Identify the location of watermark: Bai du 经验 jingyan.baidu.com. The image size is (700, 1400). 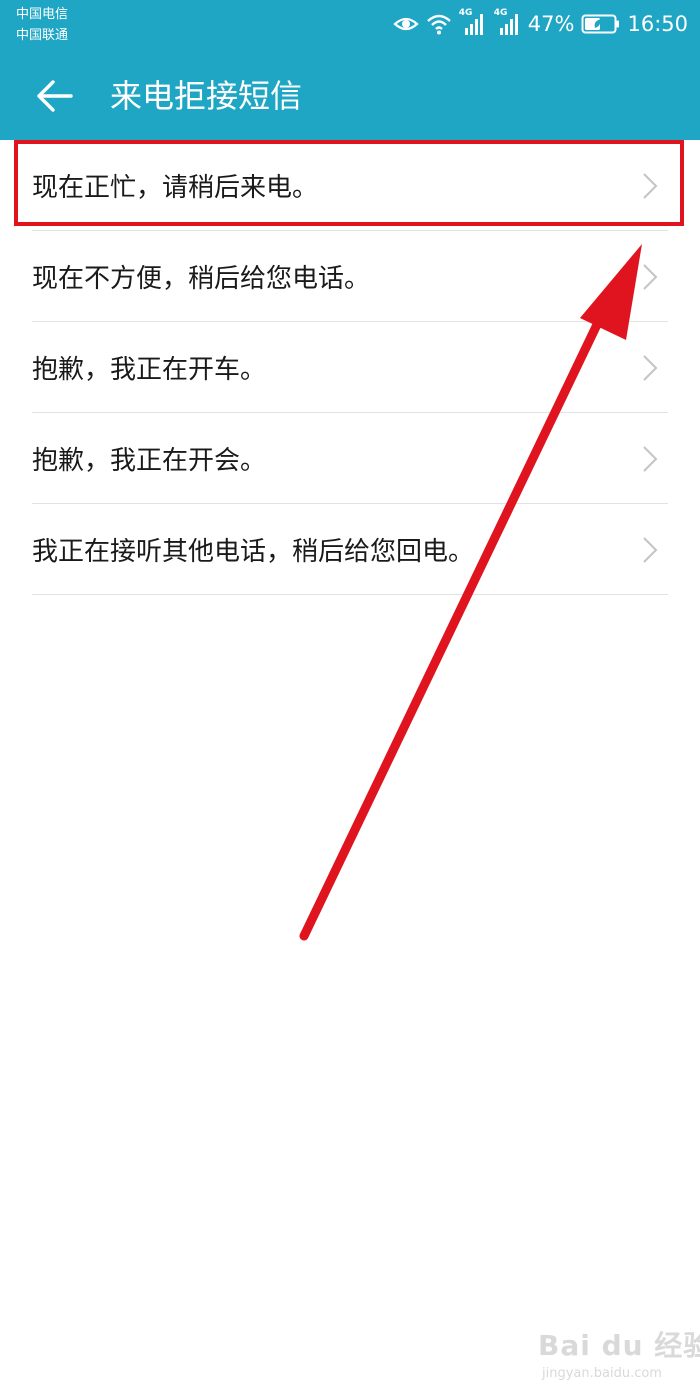
(616, 1354).